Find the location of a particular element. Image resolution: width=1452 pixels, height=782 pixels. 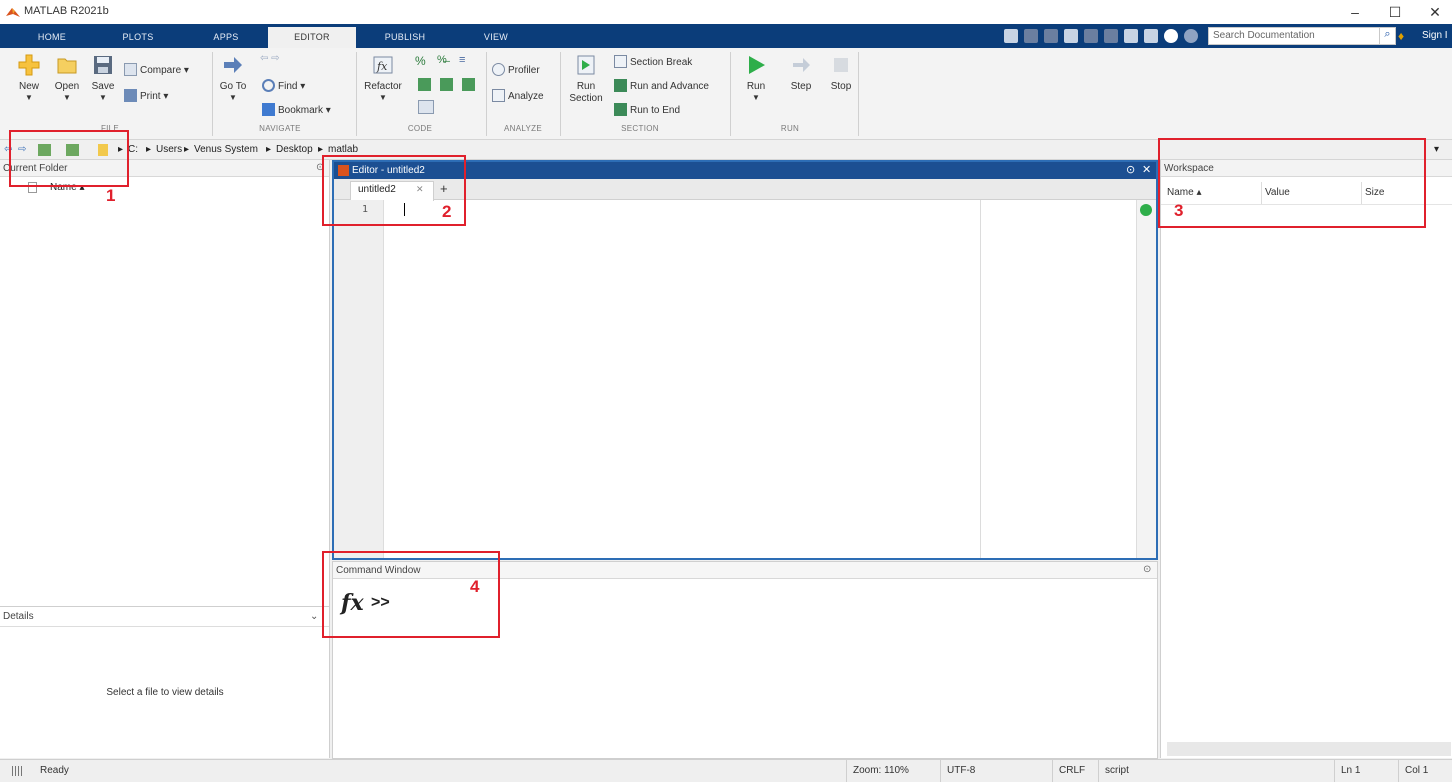

minimize-button: – is located at coordinates (1355, 12).